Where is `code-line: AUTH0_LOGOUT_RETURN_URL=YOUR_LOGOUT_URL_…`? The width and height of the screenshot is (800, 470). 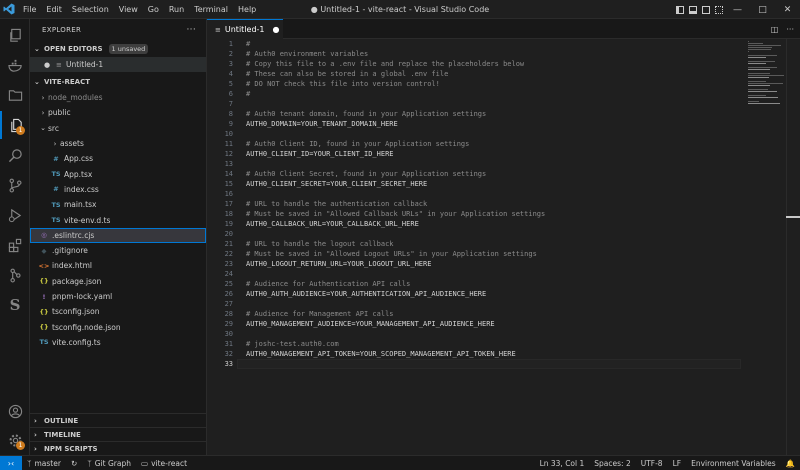 code-line: AUTH0_LOGOUT_RETURN_URL=YOUR_LOGOUT_URL_… is located at coordinates (496, 264).